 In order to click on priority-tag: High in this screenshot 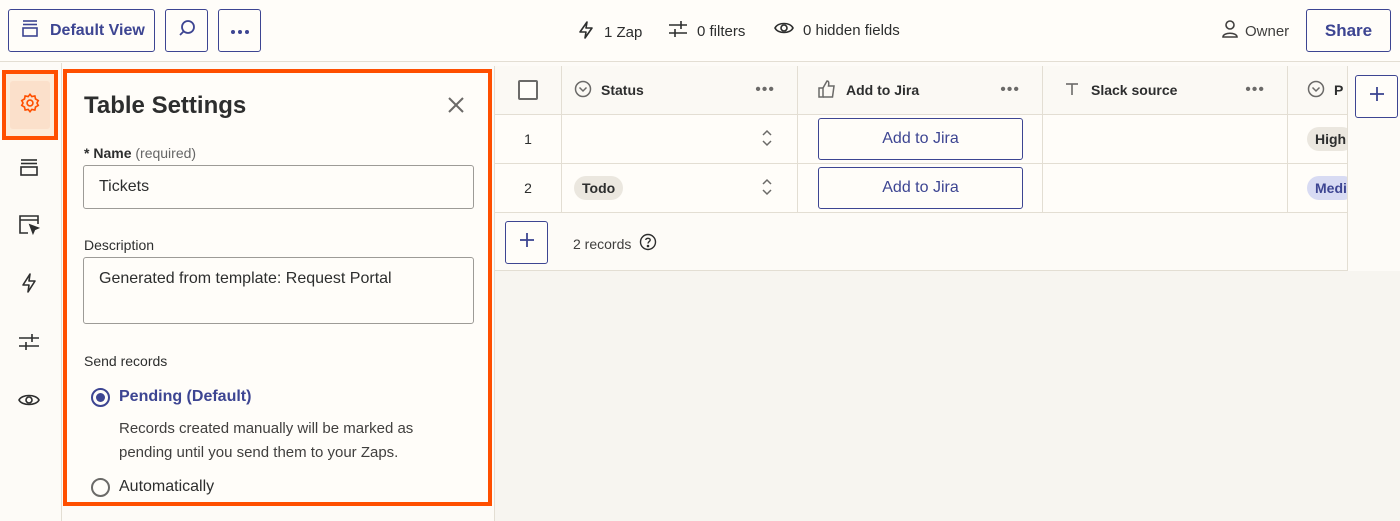, I will do `click(1327, 139)`.